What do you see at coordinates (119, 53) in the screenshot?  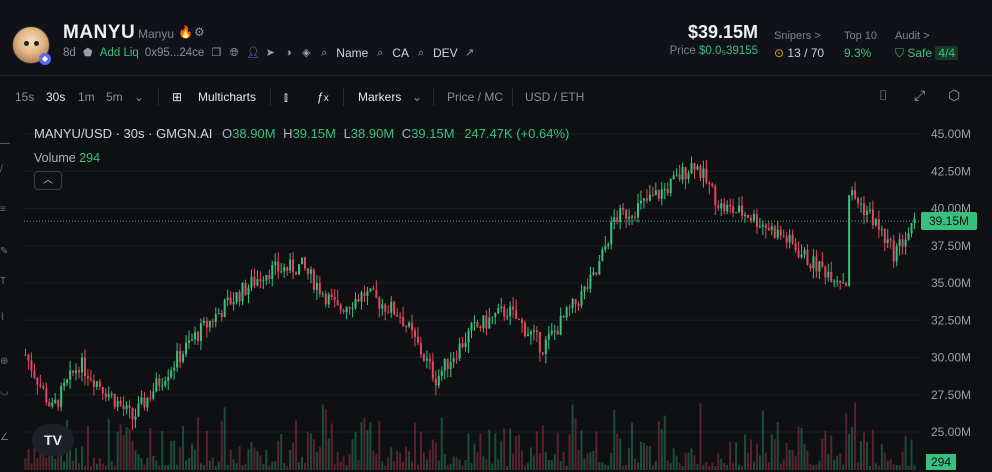 I see `add-liq-label: Add Liq` at bounding box center [119, 53].